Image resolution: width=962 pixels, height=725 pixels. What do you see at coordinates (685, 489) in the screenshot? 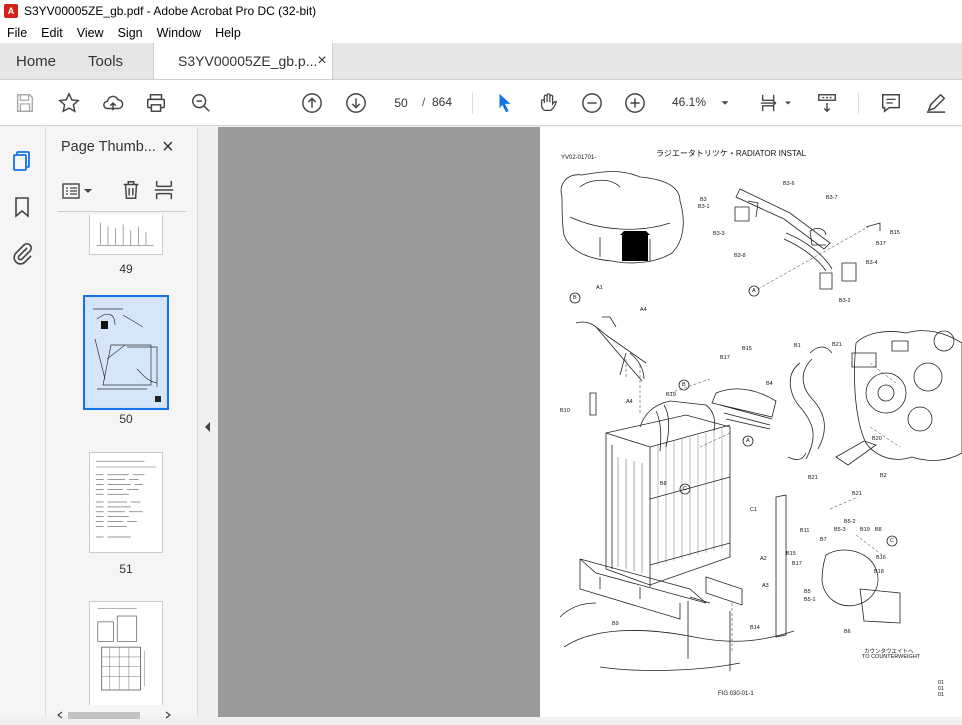
I see `callout-C: C` at bounding box center [685, 489].